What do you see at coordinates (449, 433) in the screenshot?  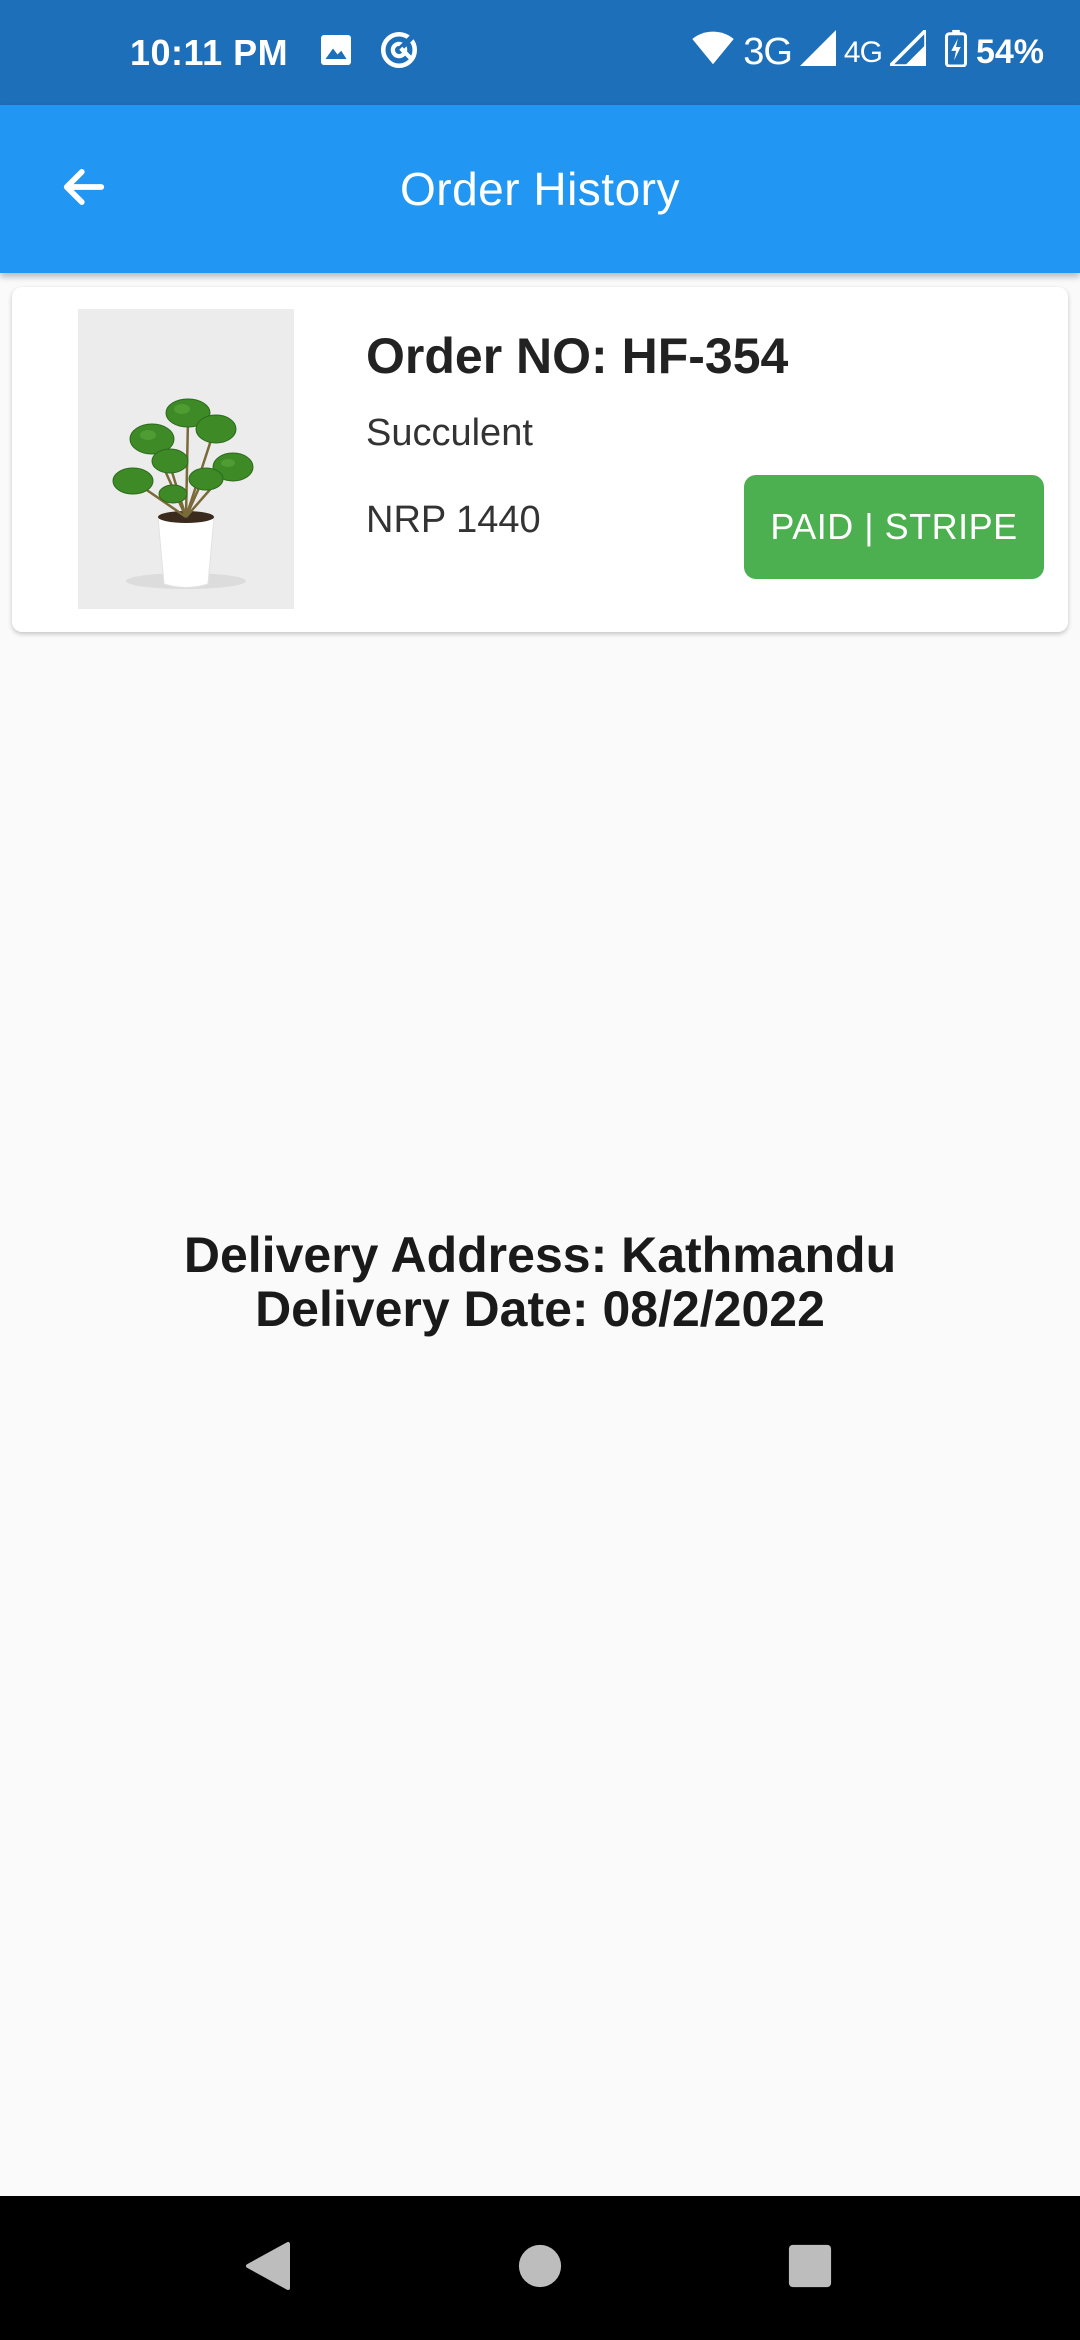 I see `product-name: Succulent` at bounding box center [449, 433].